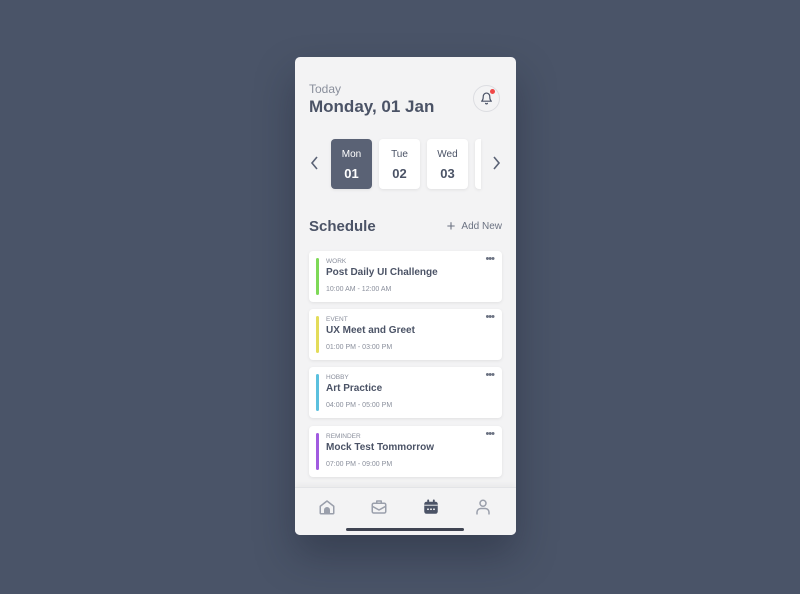  What do you see at coordinates (325, 89) in the screenshot?
I see `today-label: Today` at bounding box center [325, 89].